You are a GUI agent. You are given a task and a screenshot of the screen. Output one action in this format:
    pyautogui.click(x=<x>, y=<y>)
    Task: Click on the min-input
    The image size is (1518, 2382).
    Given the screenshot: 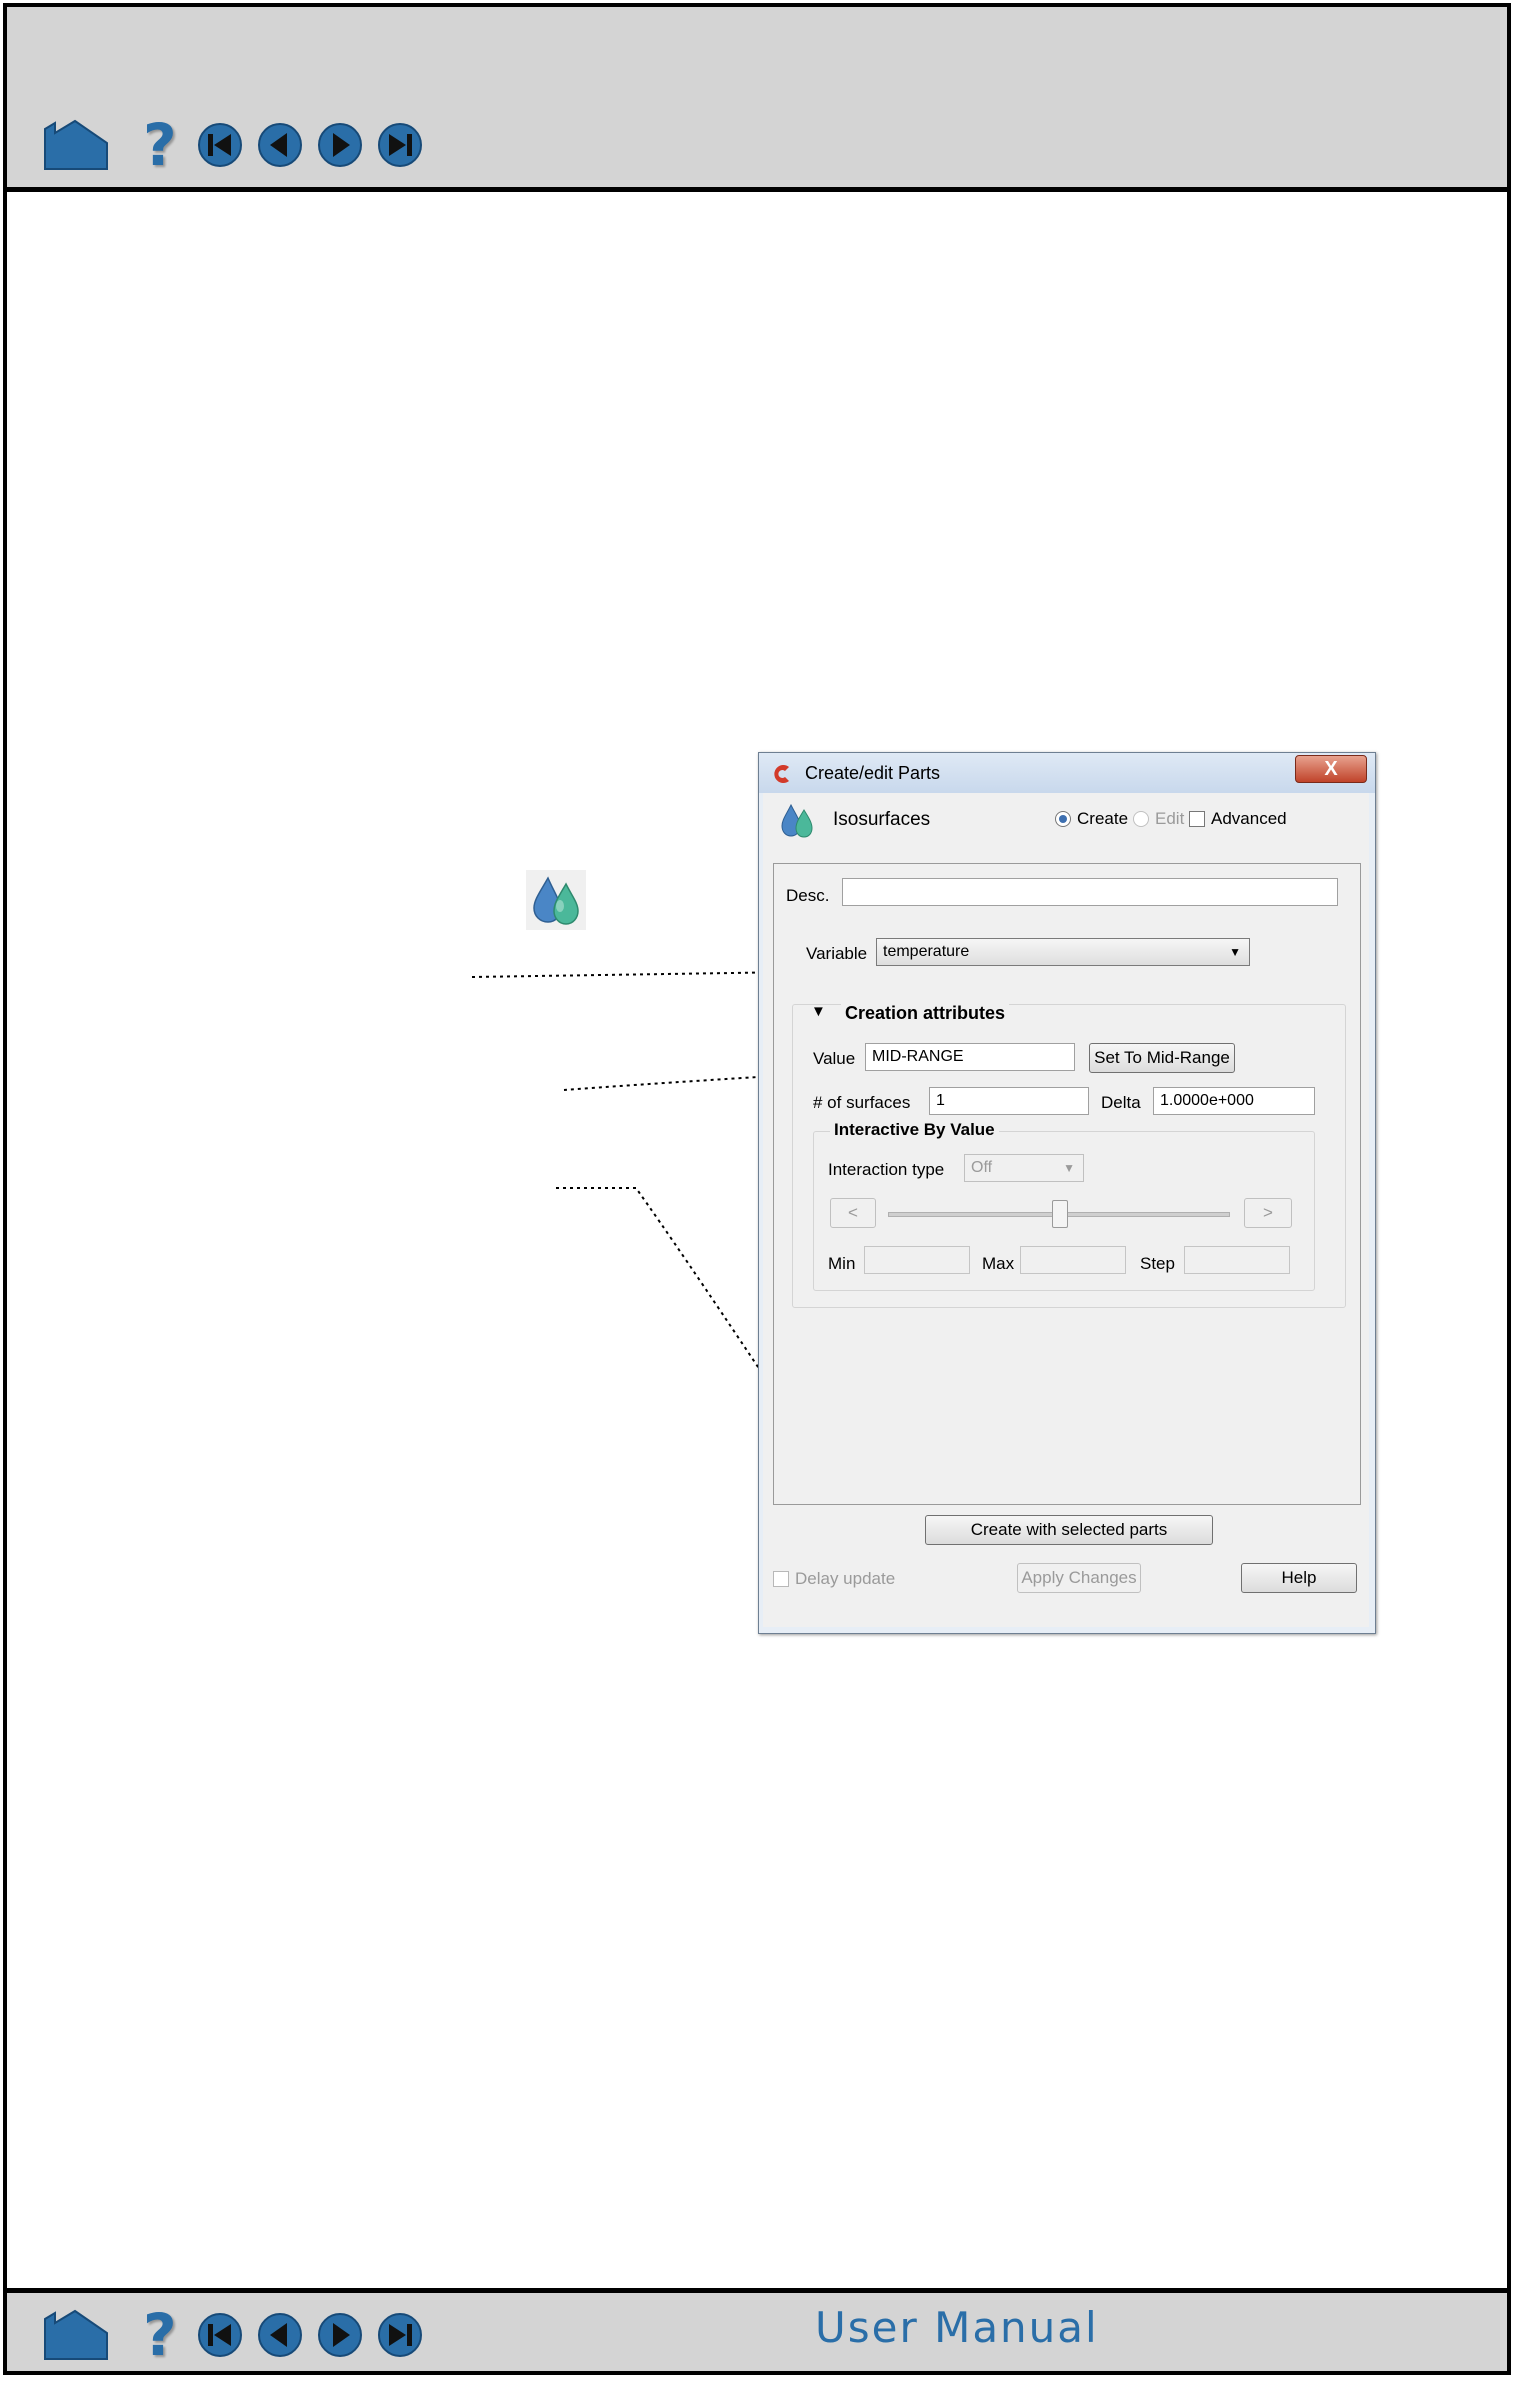 What is the action you would take?
    pyautogui.click(x=917, y=1260)
    